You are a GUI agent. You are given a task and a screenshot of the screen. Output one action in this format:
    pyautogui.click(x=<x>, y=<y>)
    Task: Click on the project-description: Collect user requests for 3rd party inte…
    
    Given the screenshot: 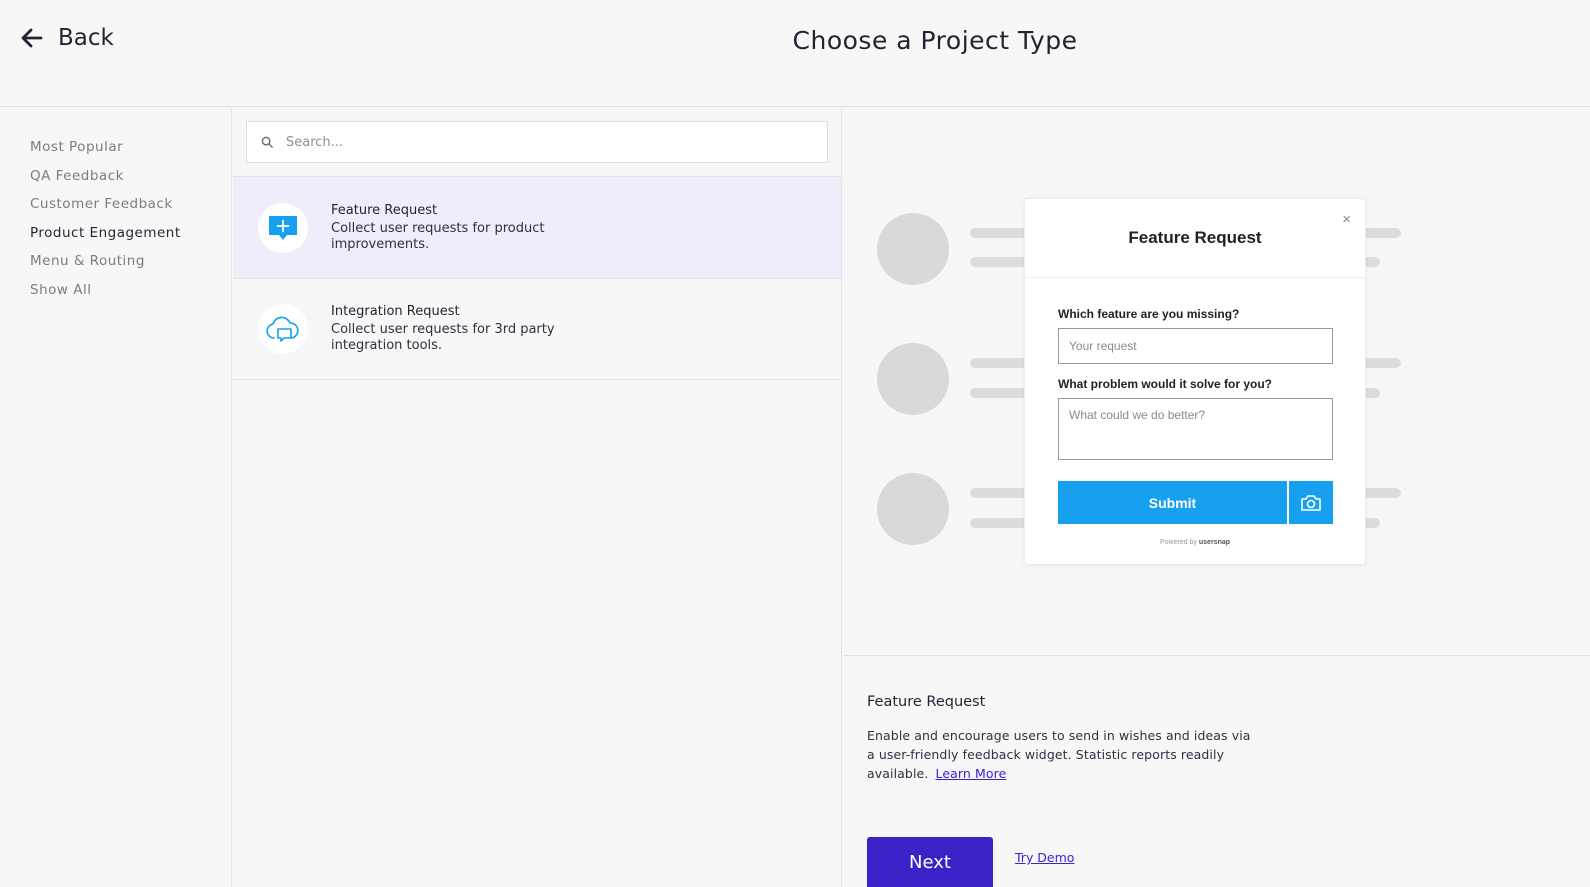 What is the action you would take?
    pyautogui.click(x=443, y=337)
    